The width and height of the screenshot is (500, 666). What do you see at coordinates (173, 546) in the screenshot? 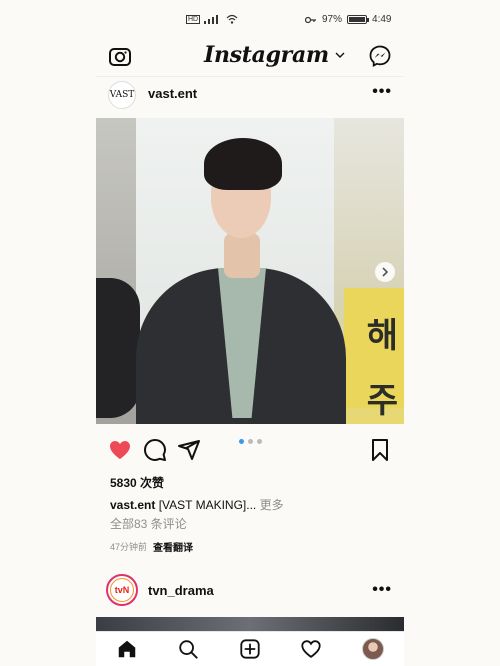
I see `see-translation-link: 查看翻译` at bounding box center [173, 546].